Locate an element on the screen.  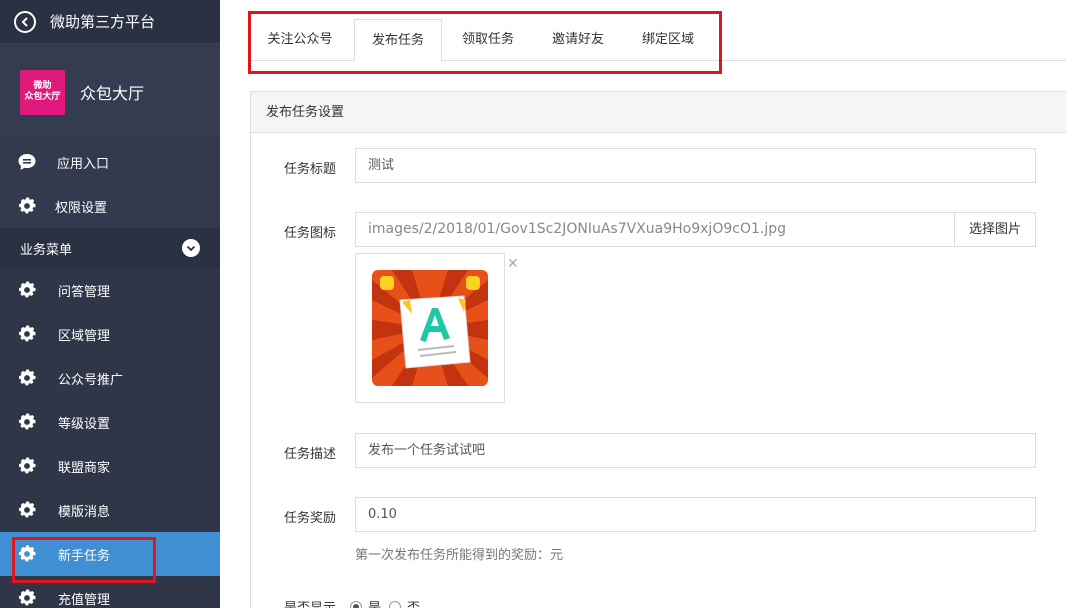
panel-title: 发布任务设置 is located at coordinates (658, 112).